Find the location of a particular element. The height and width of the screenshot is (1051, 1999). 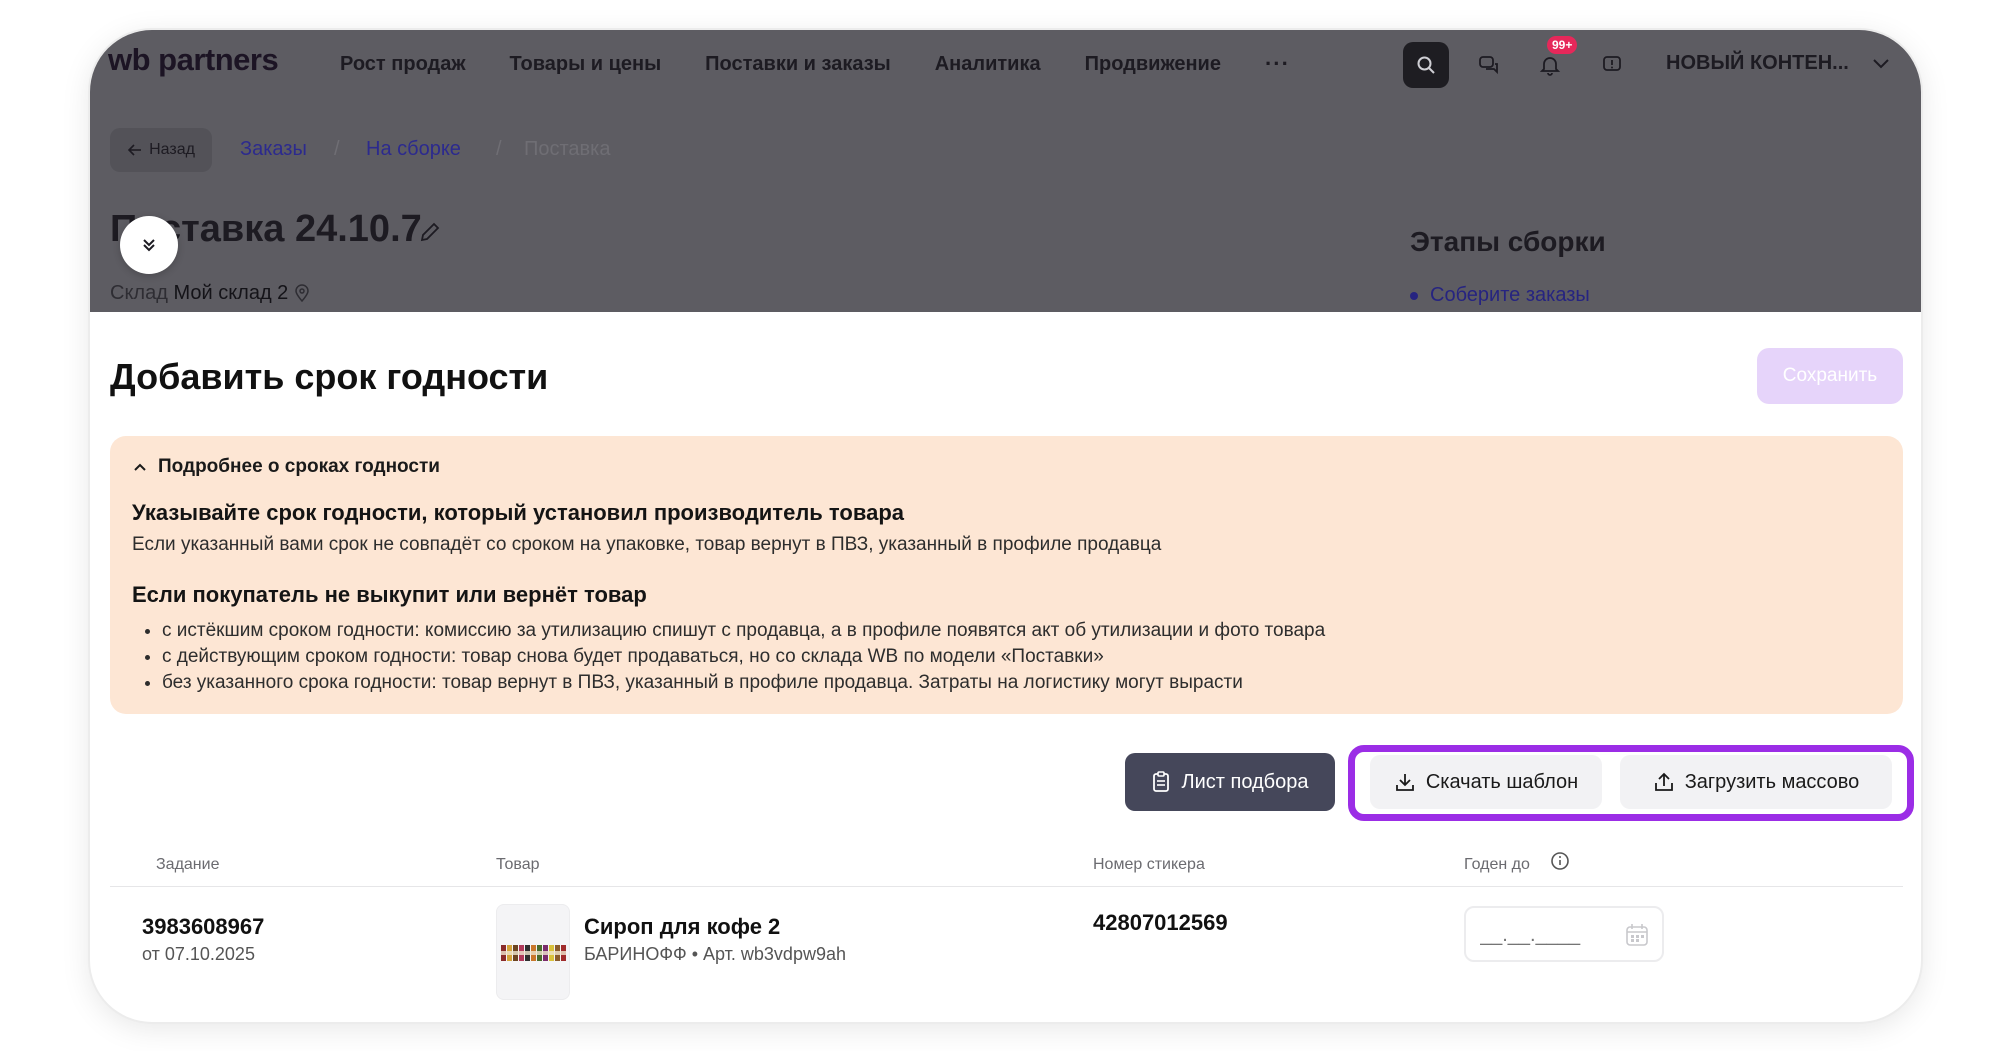

pick-list-button: Лист подбора is located at coordinates (1230, 782).